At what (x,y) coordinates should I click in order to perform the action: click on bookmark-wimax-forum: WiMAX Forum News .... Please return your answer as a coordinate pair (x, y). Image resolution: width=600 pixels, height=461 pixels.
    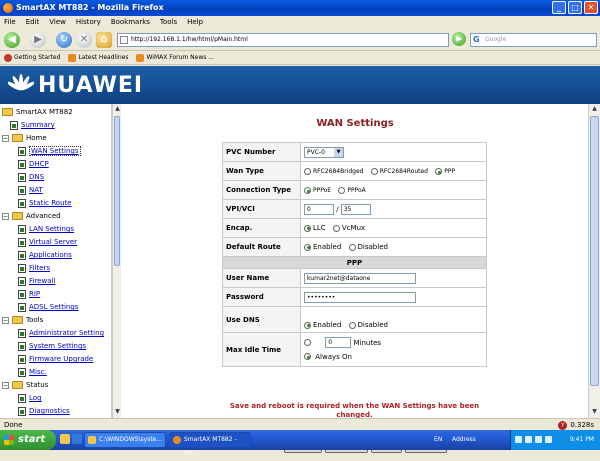
    Looking at the image, I should click on (175, 57).